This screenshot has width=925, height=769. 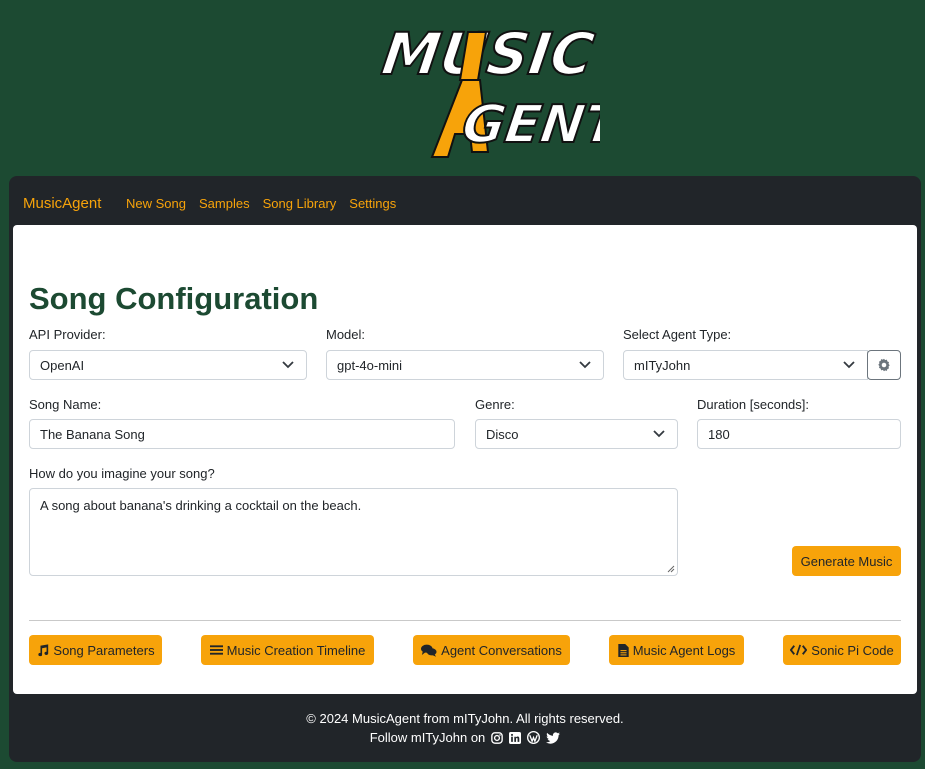 What do you see at coordinates (529, 125) in the screenshot?
I see `svg-text: GENT` at bounding box center [529, 125].